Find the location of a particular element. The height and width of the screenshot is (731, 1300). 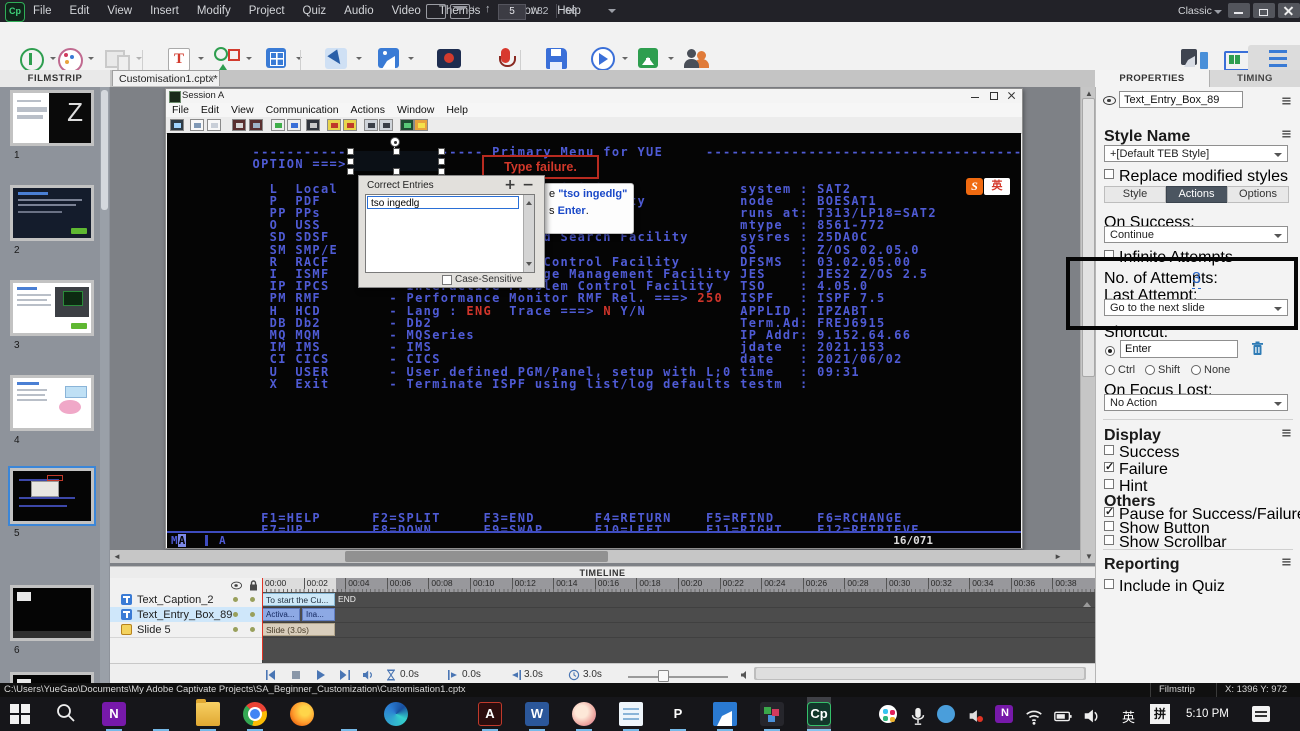

taskbar-onenote-icon: N is located at coordinates (114, 716).